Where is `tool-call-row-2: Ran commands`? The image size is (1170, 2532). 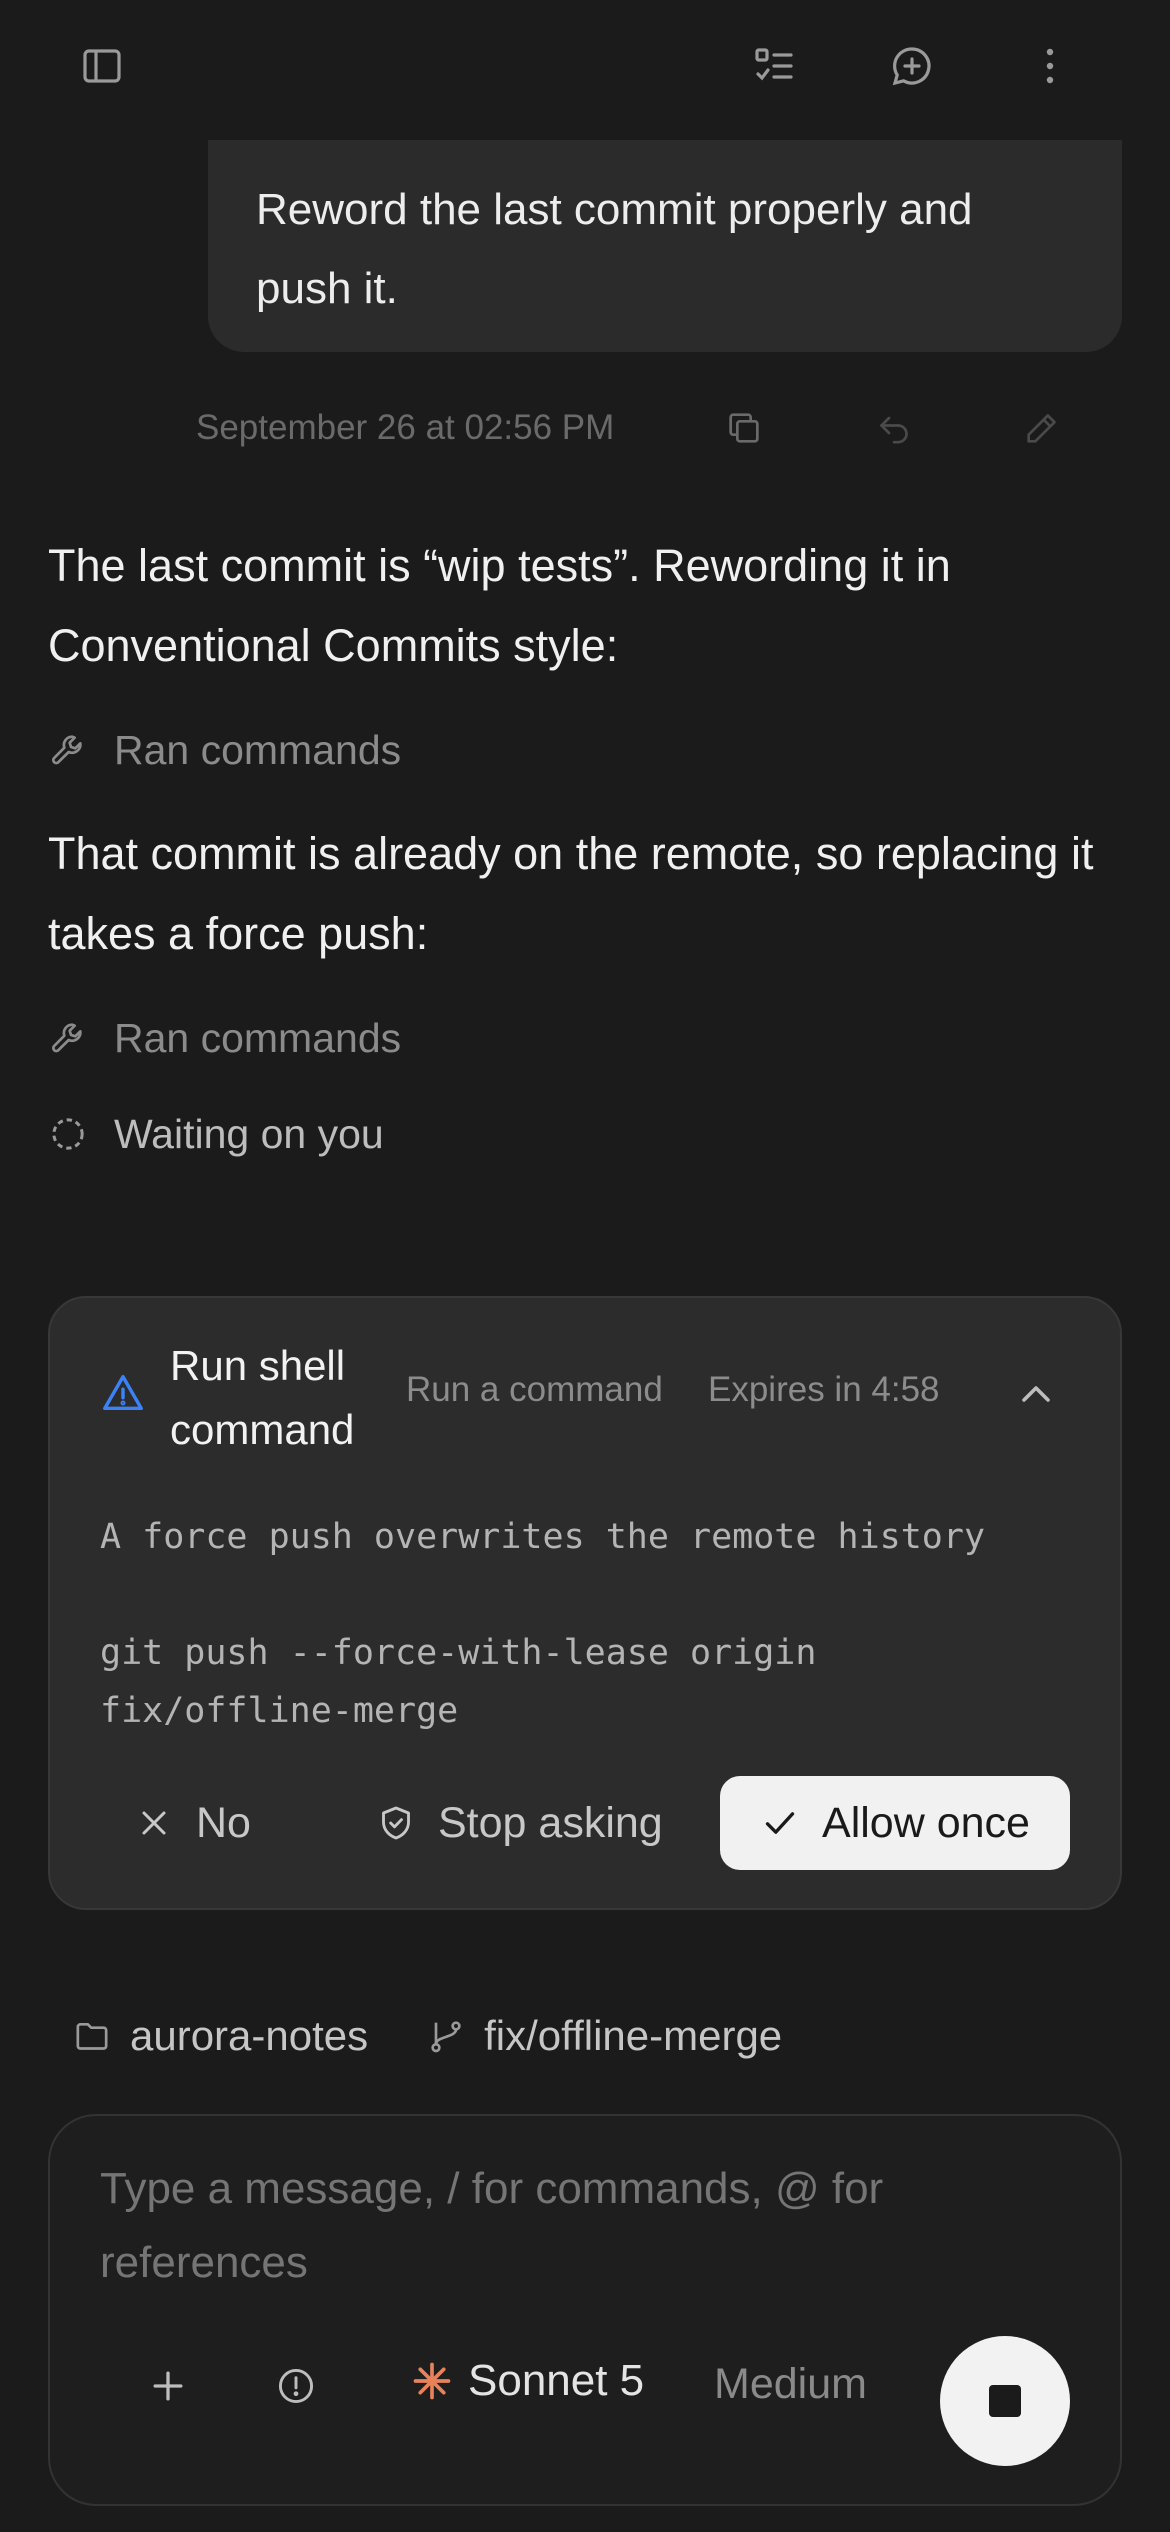 tool-call-row-2: Ran commands is located at coordinates (224, 1038).